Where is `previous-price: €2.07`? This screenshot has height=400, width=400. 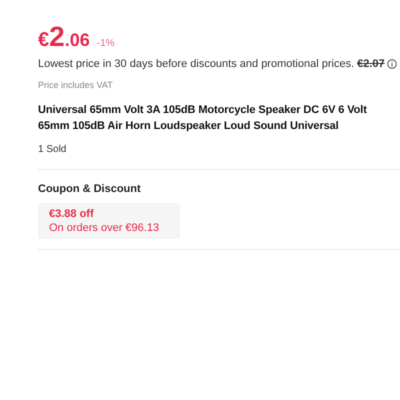
previous-price: €2.07 is located at coordinates (371, 64).